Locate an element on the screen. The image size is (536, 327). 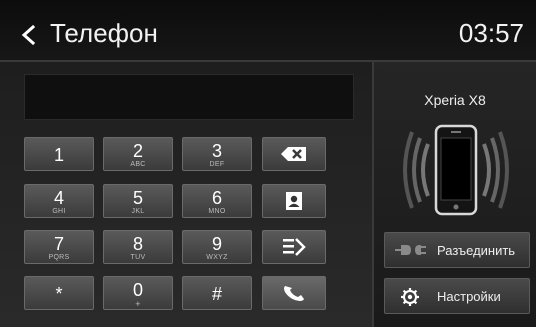
chevron-left-icon is located at coordinates (28, 35).